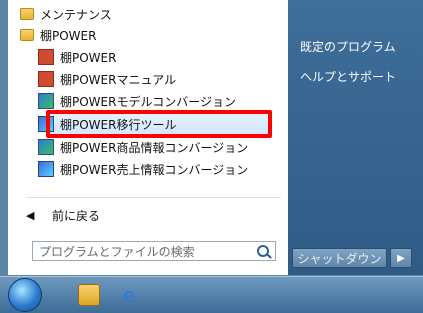 The height and width of the screenshot is (313, 423). I want to click on program-item-label: 棚POWER商品情報コンバージョン, so click(154, 147).